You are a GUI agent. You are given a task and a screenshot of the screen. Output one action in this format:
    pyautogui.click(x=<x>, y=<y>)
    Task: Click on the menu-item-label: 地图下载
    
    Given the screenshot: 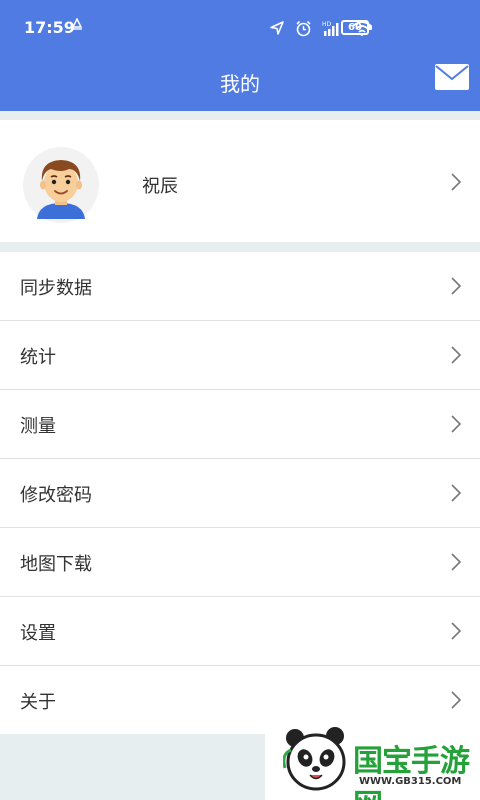 What is the action you would take?
    pyautogui.click(x=56, y=564)
    